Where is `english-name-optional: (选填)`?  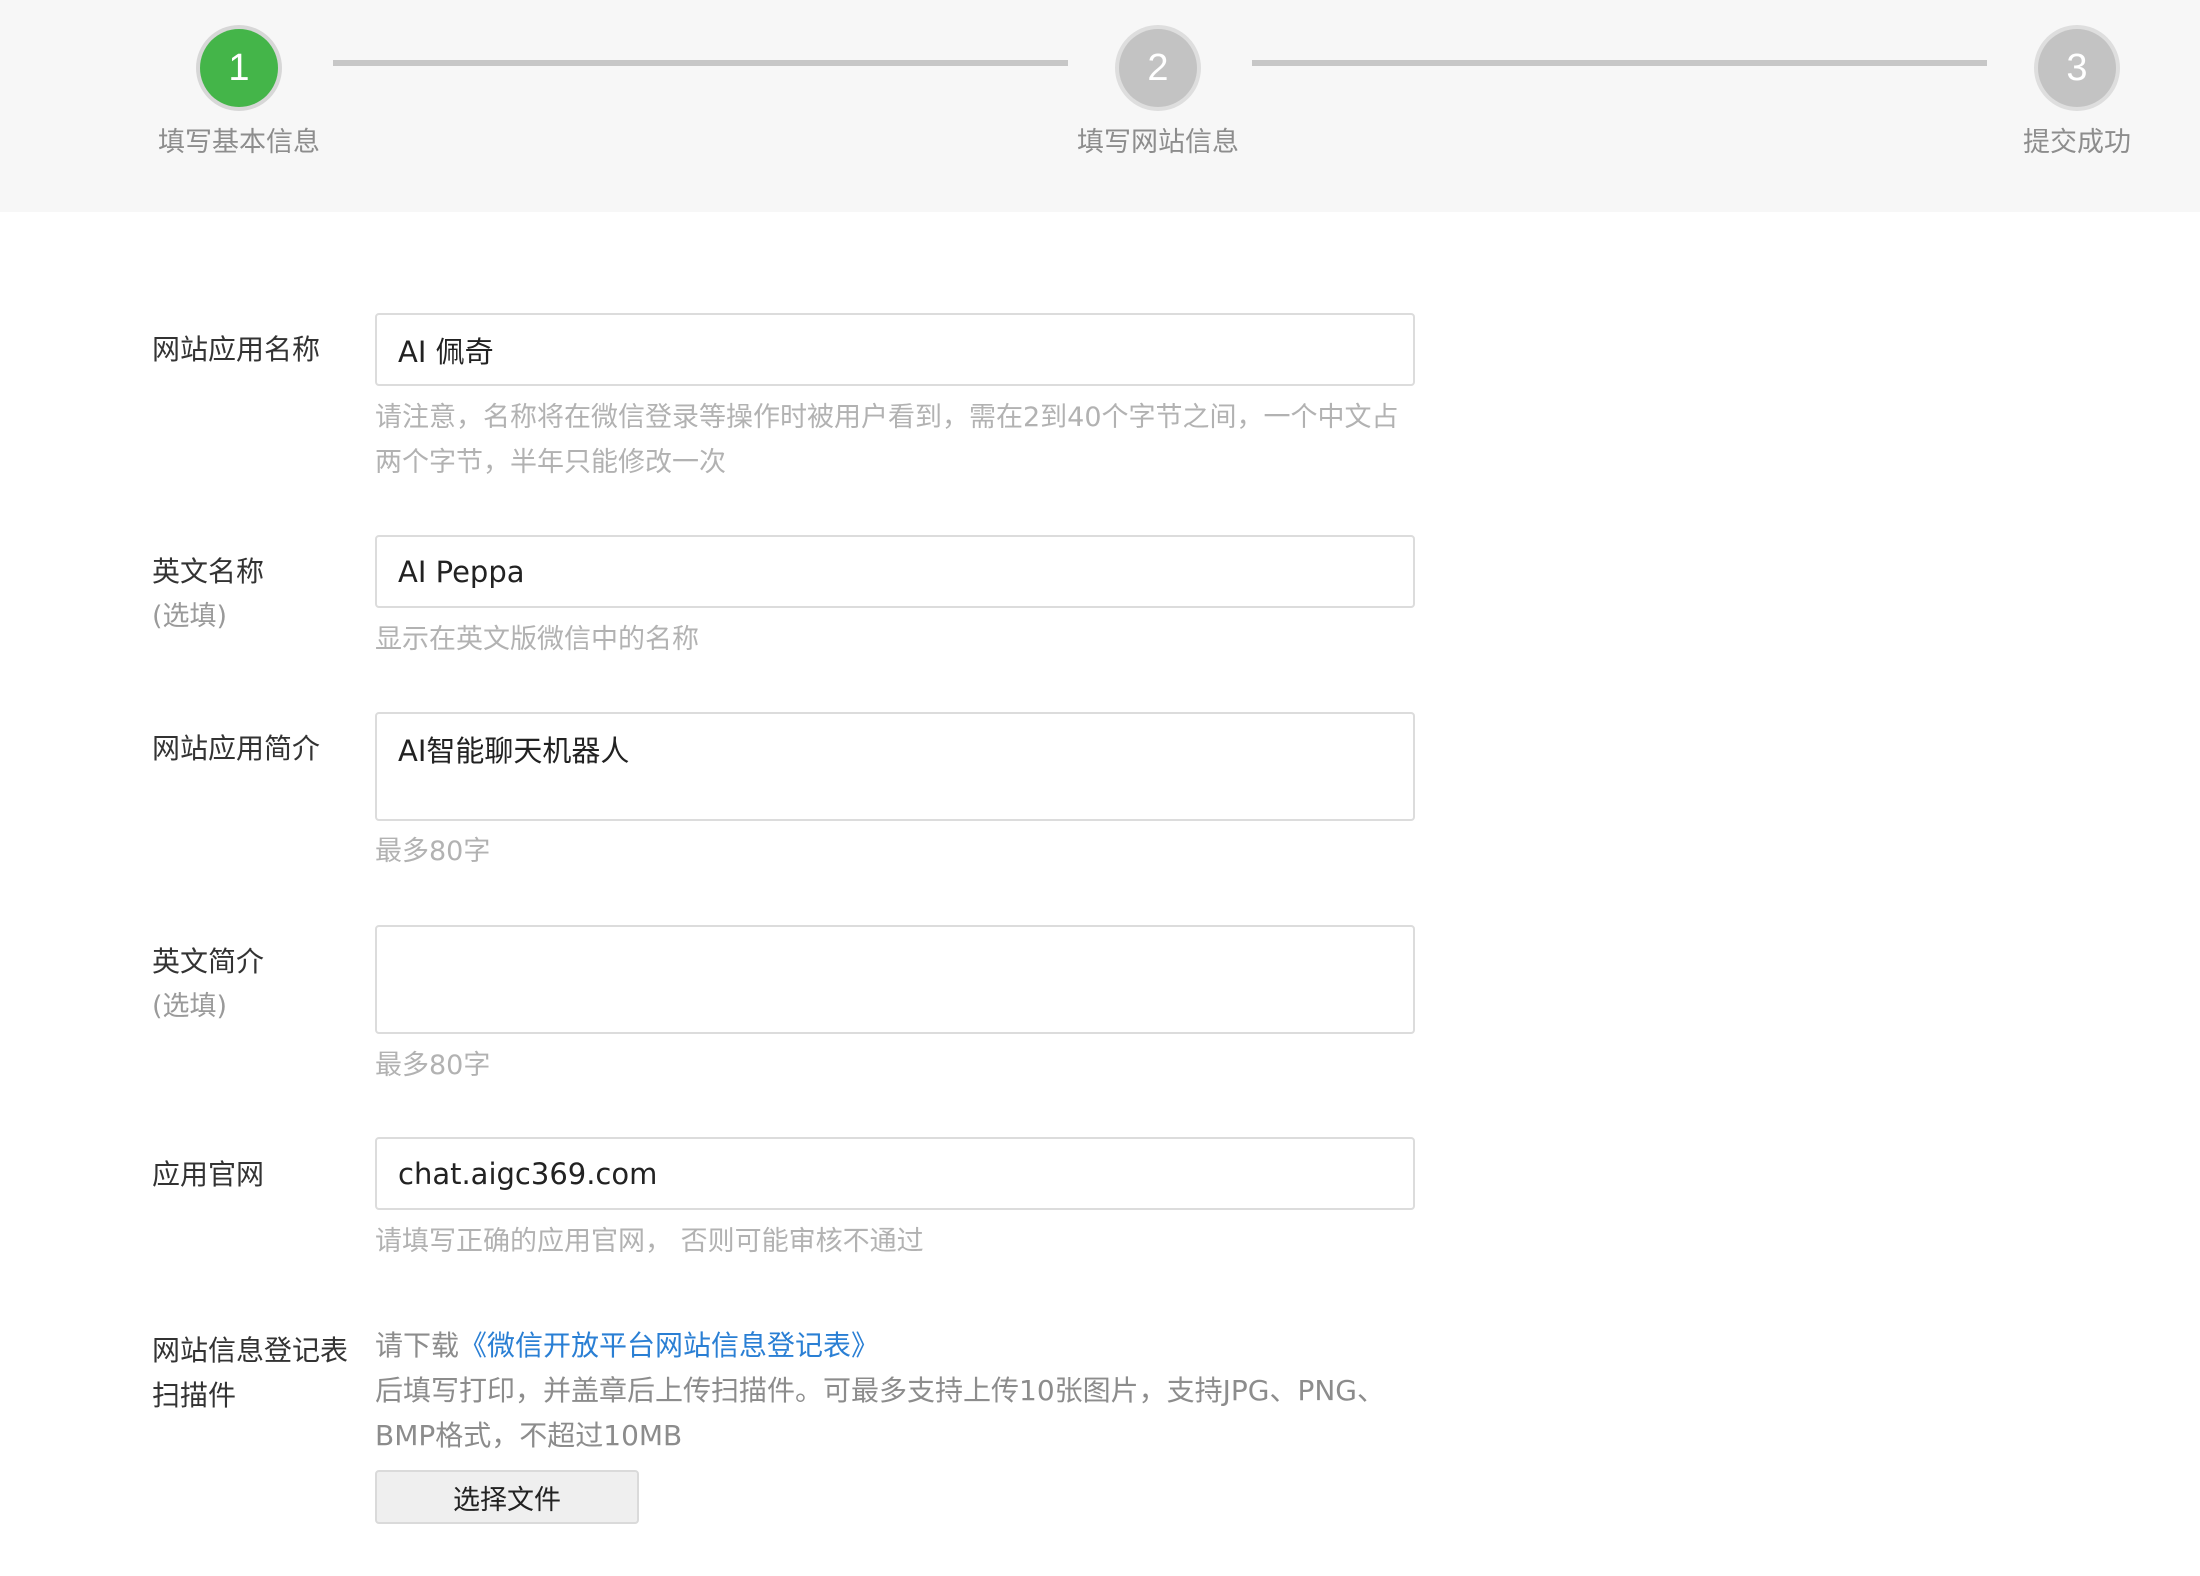 english-name-optional: (选填) is located at coordinates (190, 616).